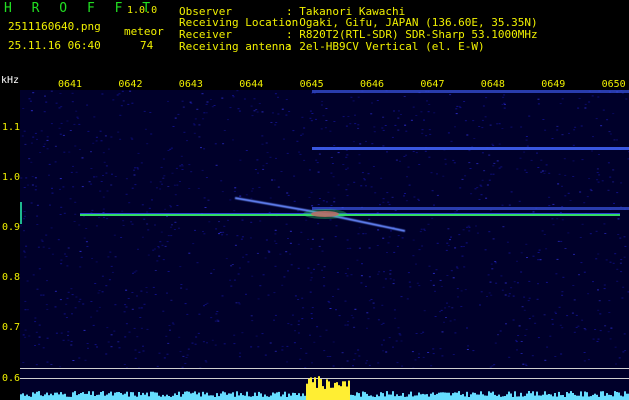 Image resolution: width=629 pixels, height=400 pixels. What do you see at coordinates (613, 84) in the screenshot?
I see `time-tick-0650: 0650` at bounding box center [613, 84].